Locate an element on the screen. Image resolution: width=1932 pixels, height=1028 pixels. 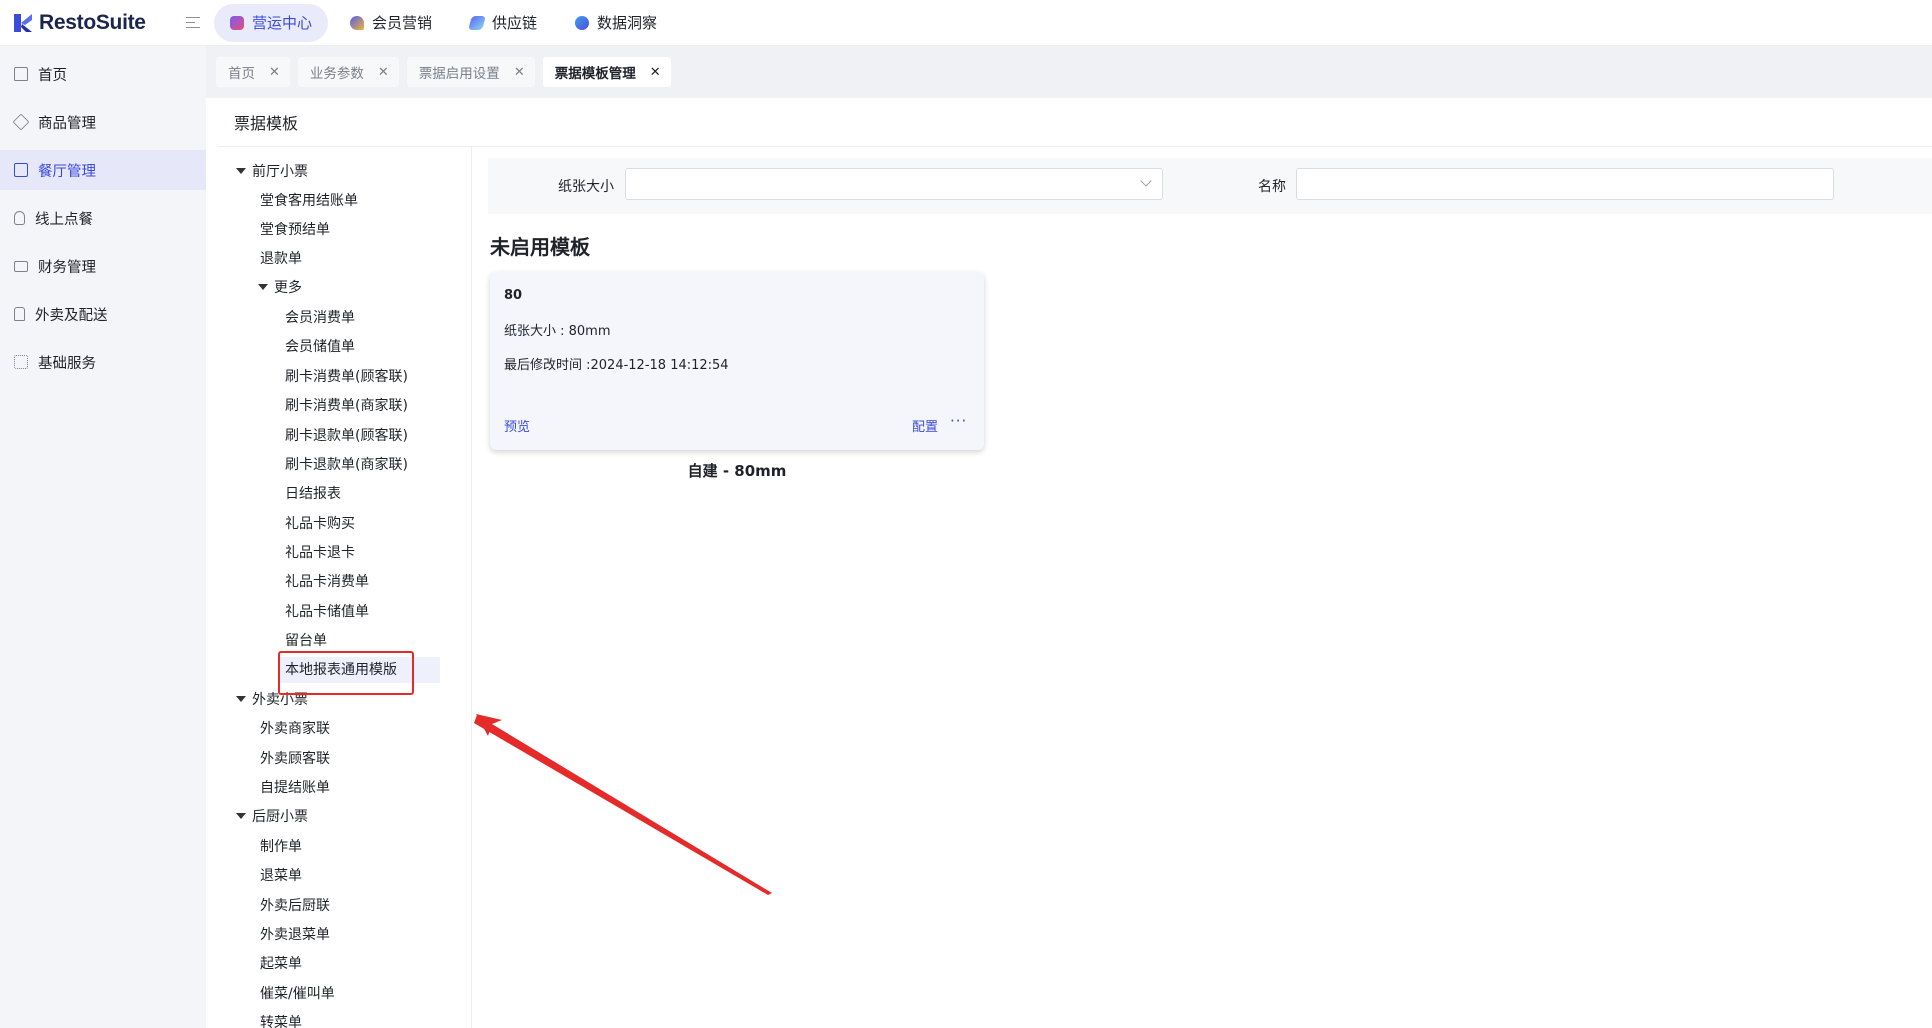
sidebar-item-label: 餐厅管理 is located at coordinates (67, 171).